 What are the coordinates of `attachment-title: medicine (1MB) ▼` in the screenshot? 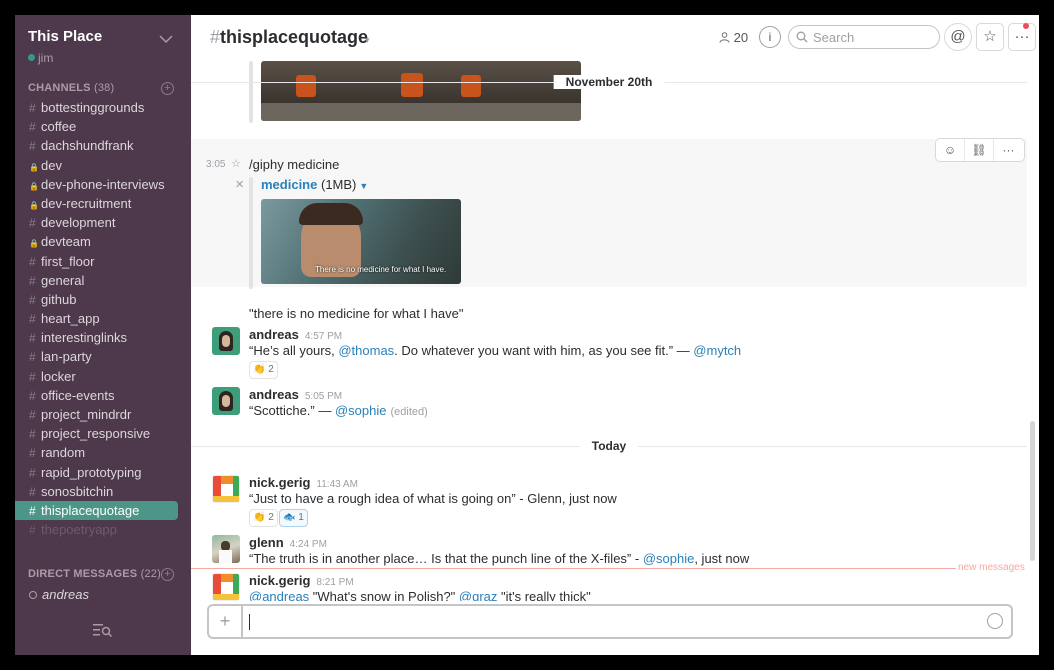 It's located at (314, 184).